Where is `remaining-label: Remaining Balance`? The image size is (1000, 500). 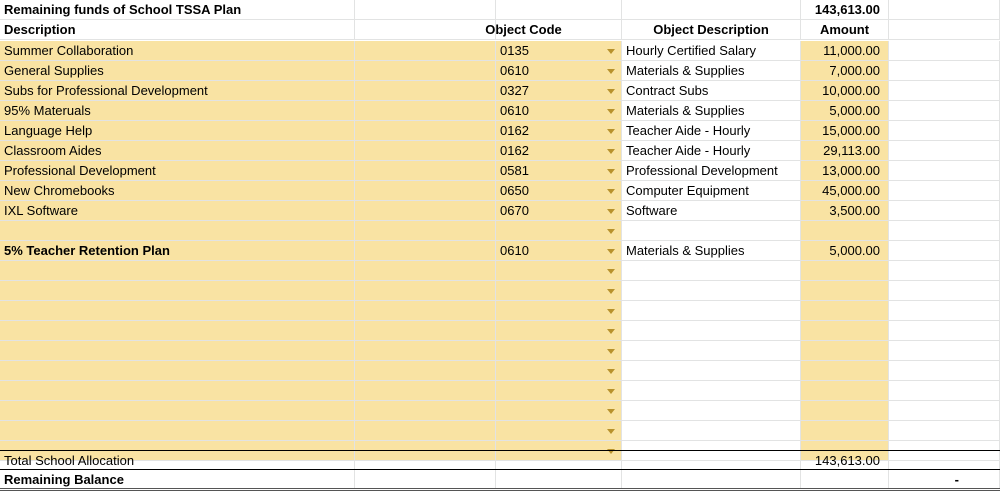 remaining-label: Remaining Balance is located at coordinates (177, 479).